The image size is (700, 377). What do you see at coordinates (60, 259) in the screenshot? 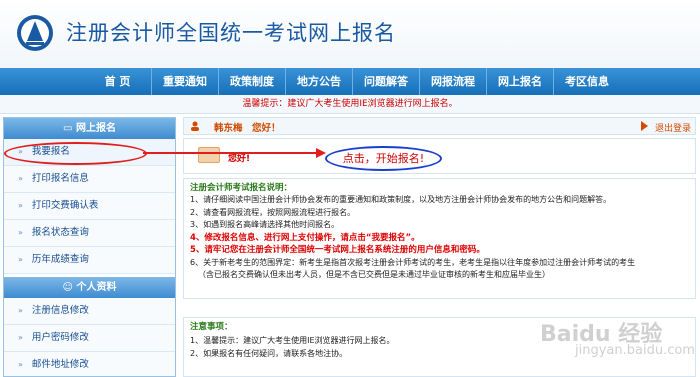
I see `sidebar-item-label: 历年成绩查询` at bounding box center [60, 259].